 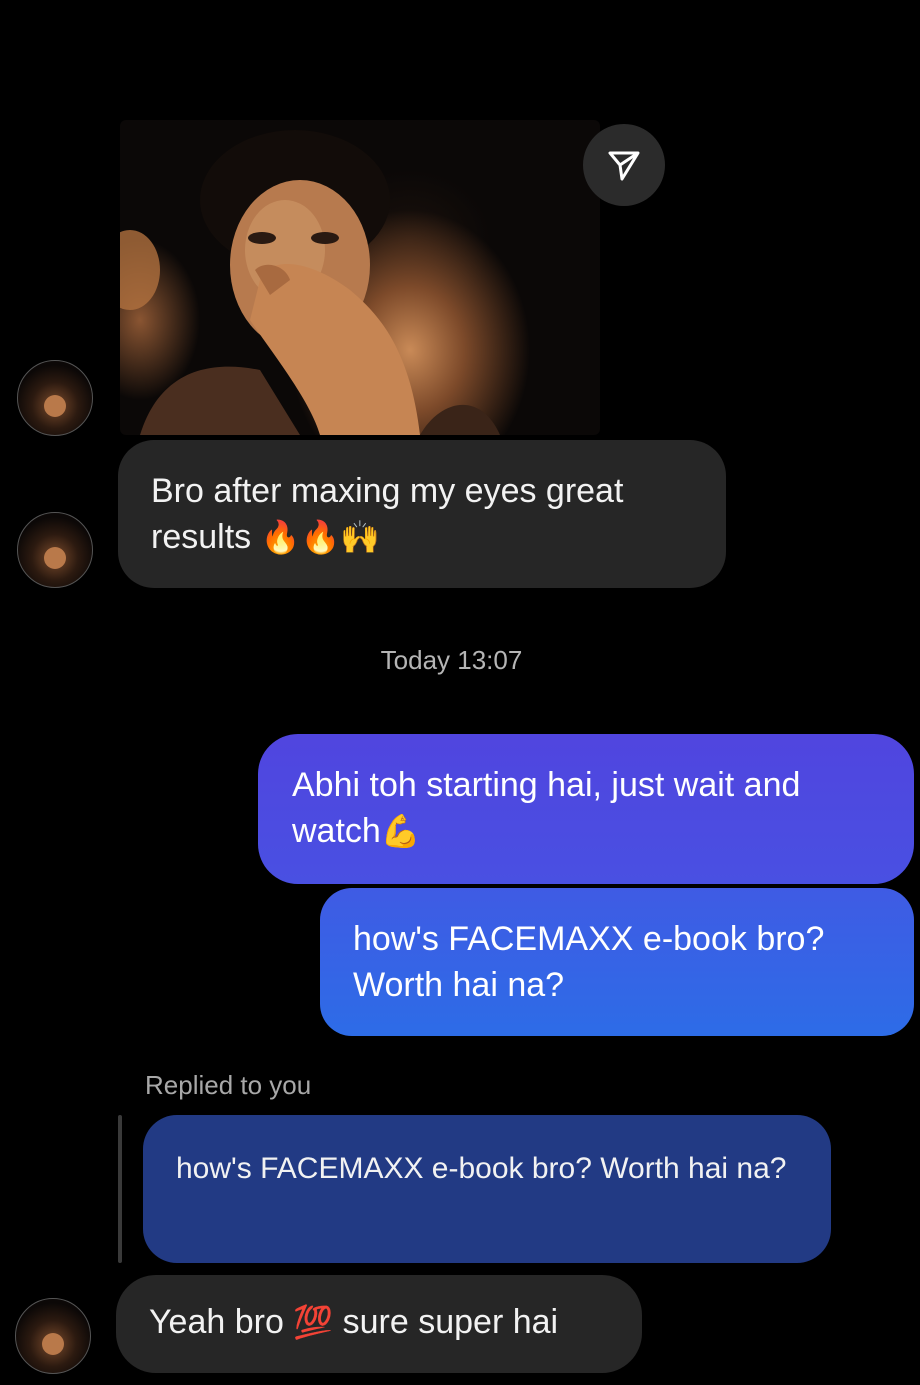 What do you see at coordinates (481, 1168) in the screenshot?
I see `quoted-text: how's FACEMAXX e-book bro? Worth hai na?` at bounding box center [481, 1168].